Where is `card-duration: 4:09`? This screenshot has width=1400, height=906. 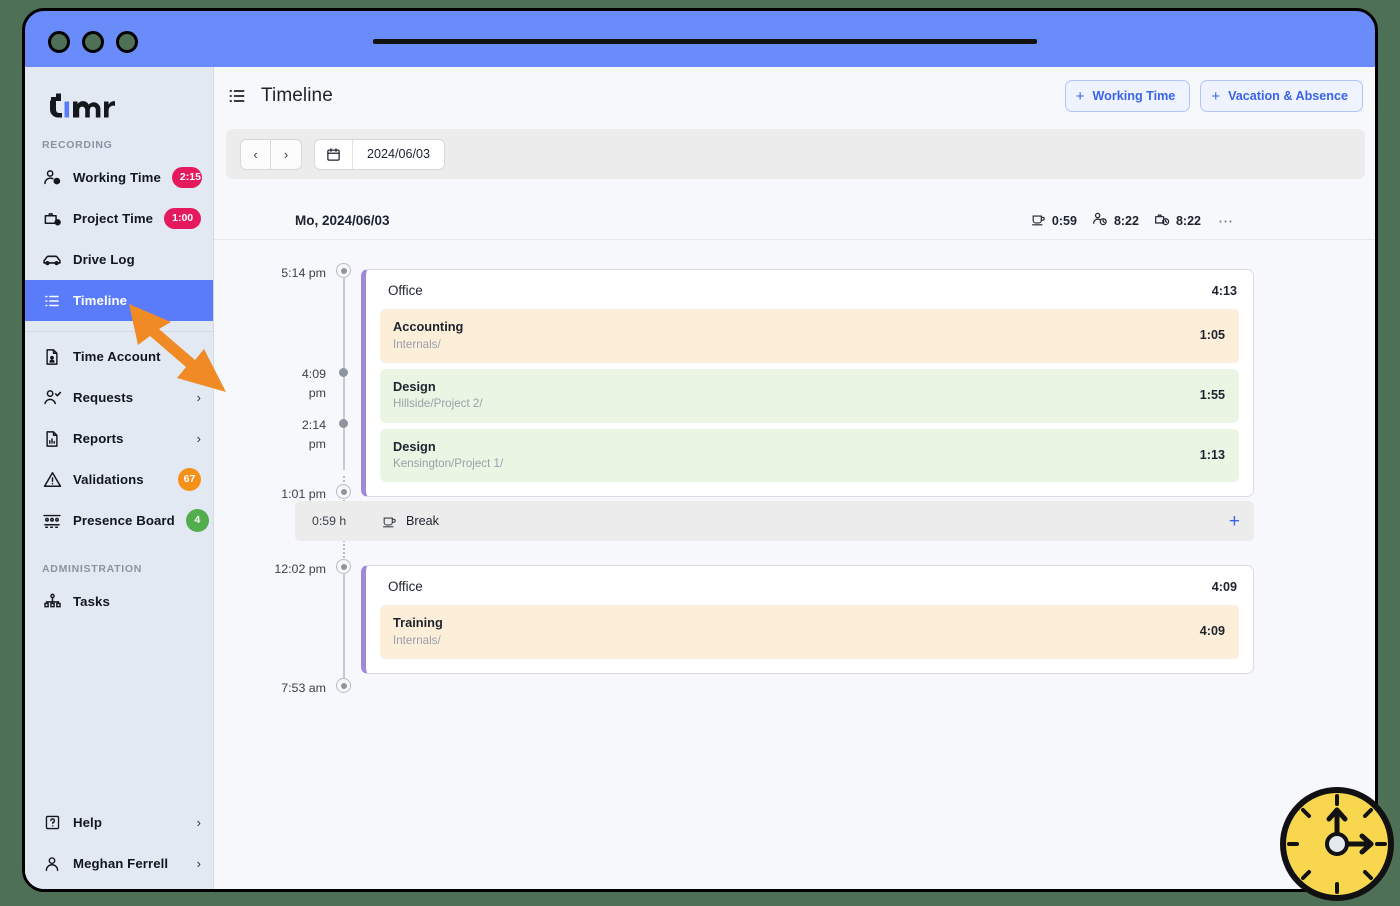 card-duration: 4:09 is located at coordinates (1224, 586).